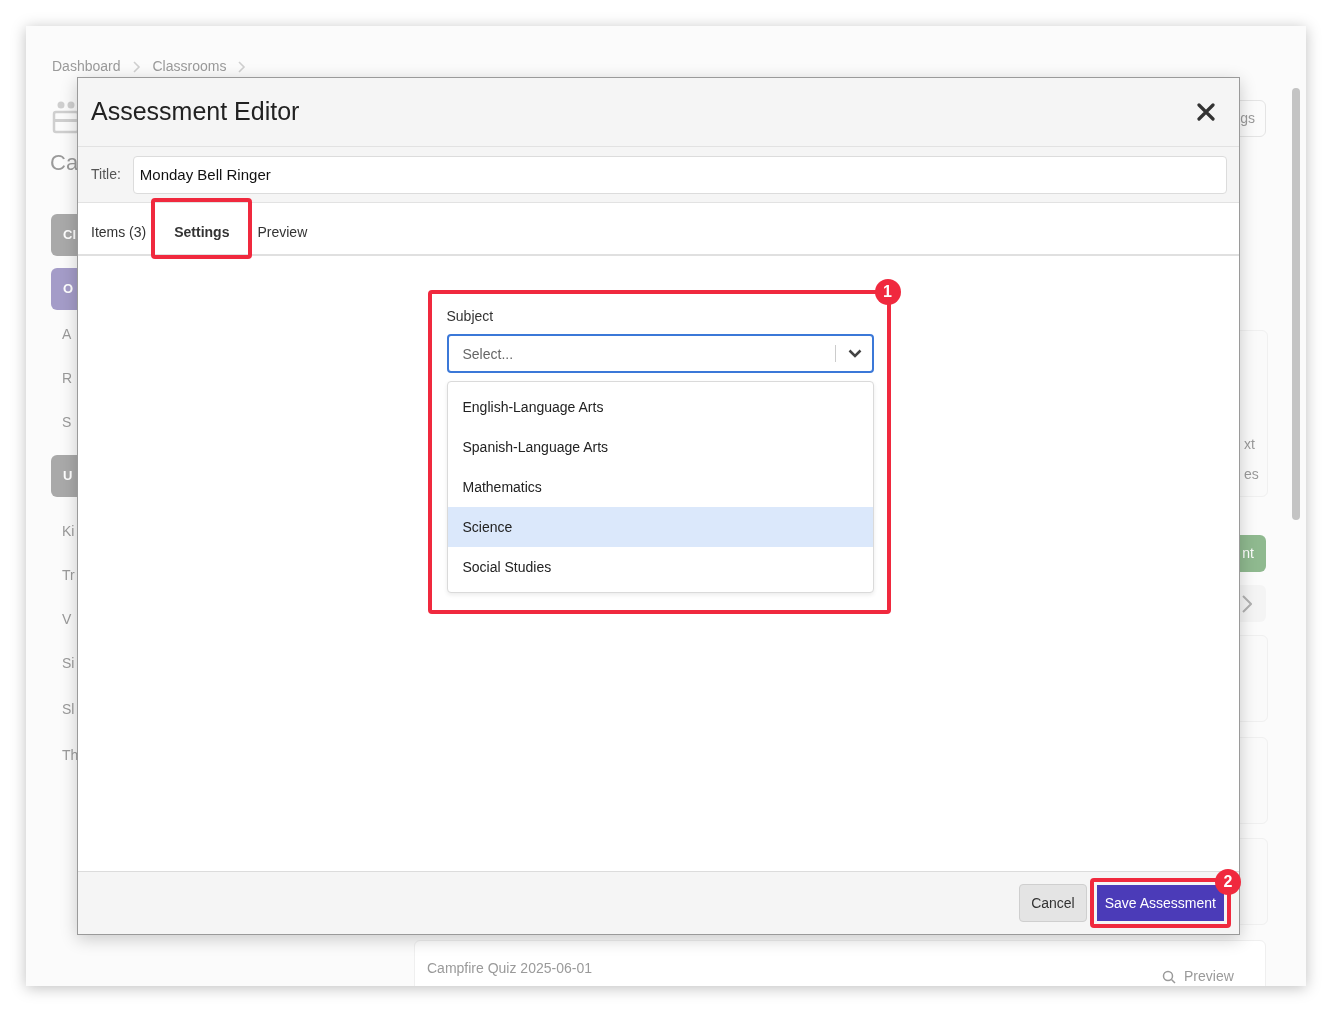  Describe the element at coordinates (70, 755) in the screenshot. I see `sidebar-link: Th` at that location.